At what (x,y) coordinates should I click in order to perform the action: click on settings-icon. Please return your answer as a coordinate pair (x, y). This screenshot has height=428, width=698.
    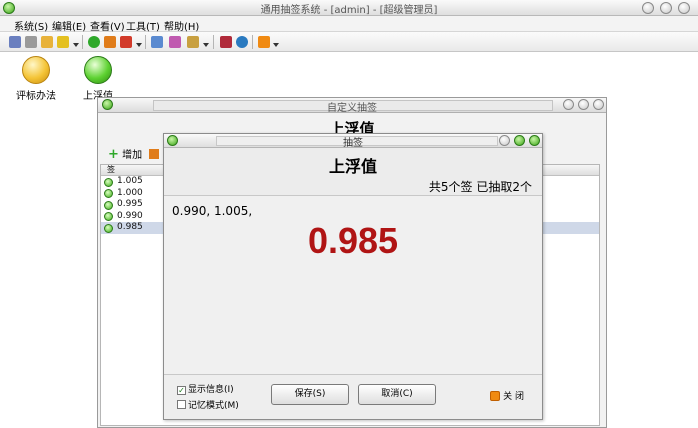
    Looking at the image, I should click on (193, 42).